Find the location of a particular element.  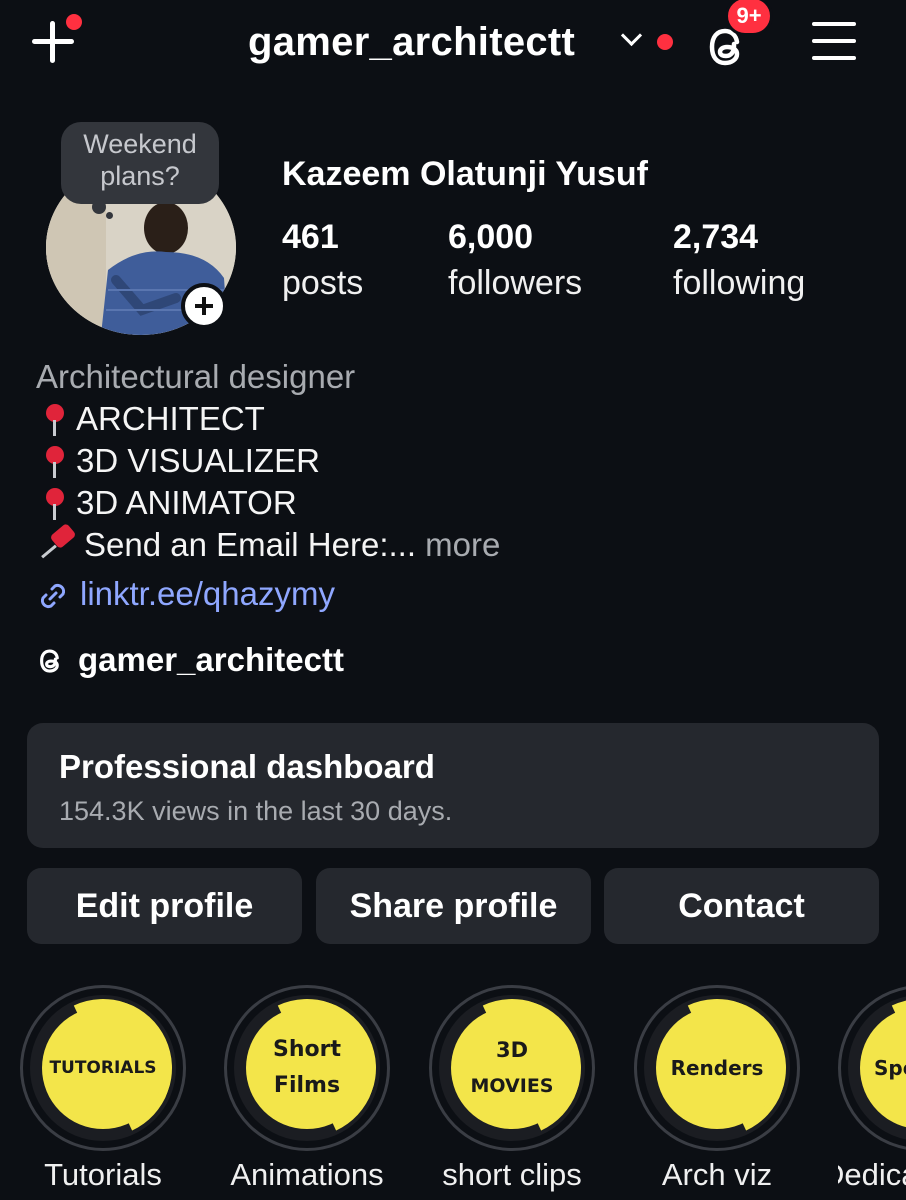

bio-more-link: more is located at coordinates (462, 544).